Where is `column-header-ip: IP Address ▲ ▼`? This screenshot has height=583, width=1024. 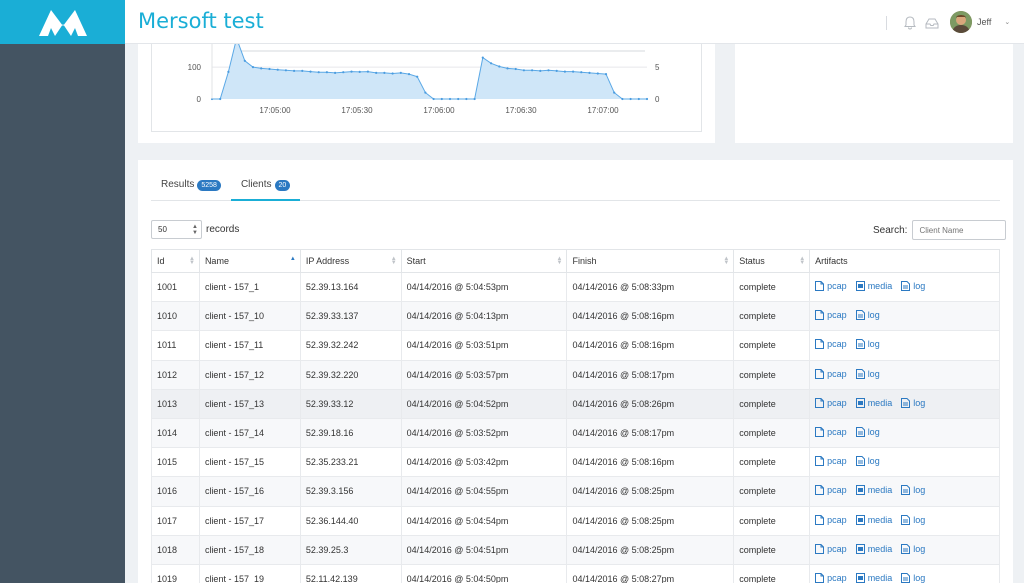 column-header-ip: IP Address ▲ ▼ is located at coordinates (350, 261).